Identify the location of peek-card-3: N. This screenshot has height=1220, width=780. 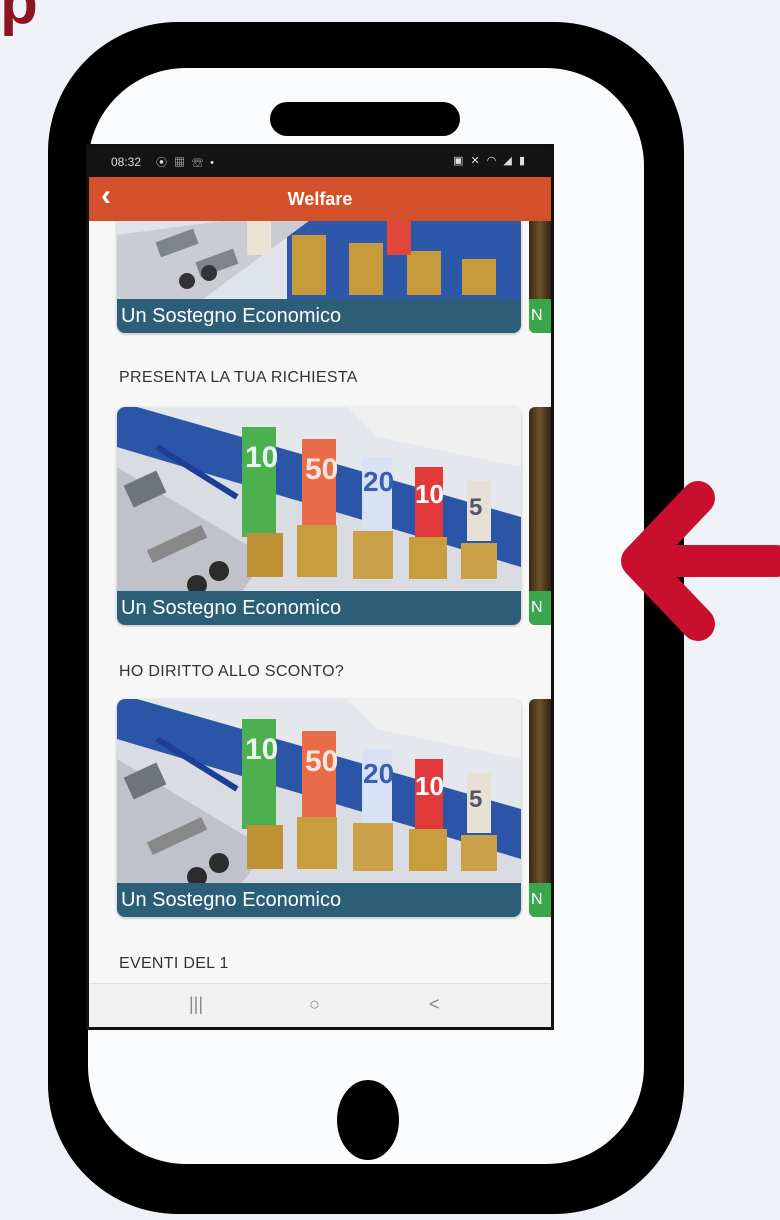
(540, 808).